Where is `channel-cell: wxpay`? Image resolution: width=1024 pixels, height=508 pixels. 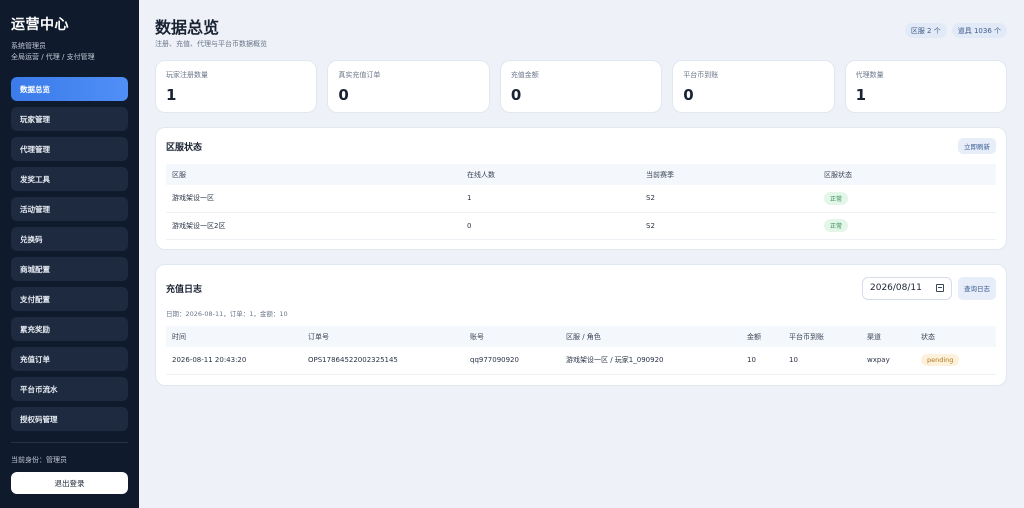 channel-cell: wxpay is located at coordinates (888, 361).